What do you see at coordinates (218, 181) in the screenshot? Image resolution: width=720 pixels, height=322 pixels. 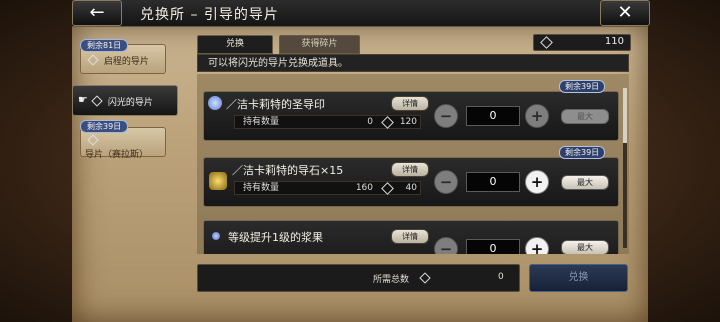 I see `gem-icon` at bounding box center [218, 181].